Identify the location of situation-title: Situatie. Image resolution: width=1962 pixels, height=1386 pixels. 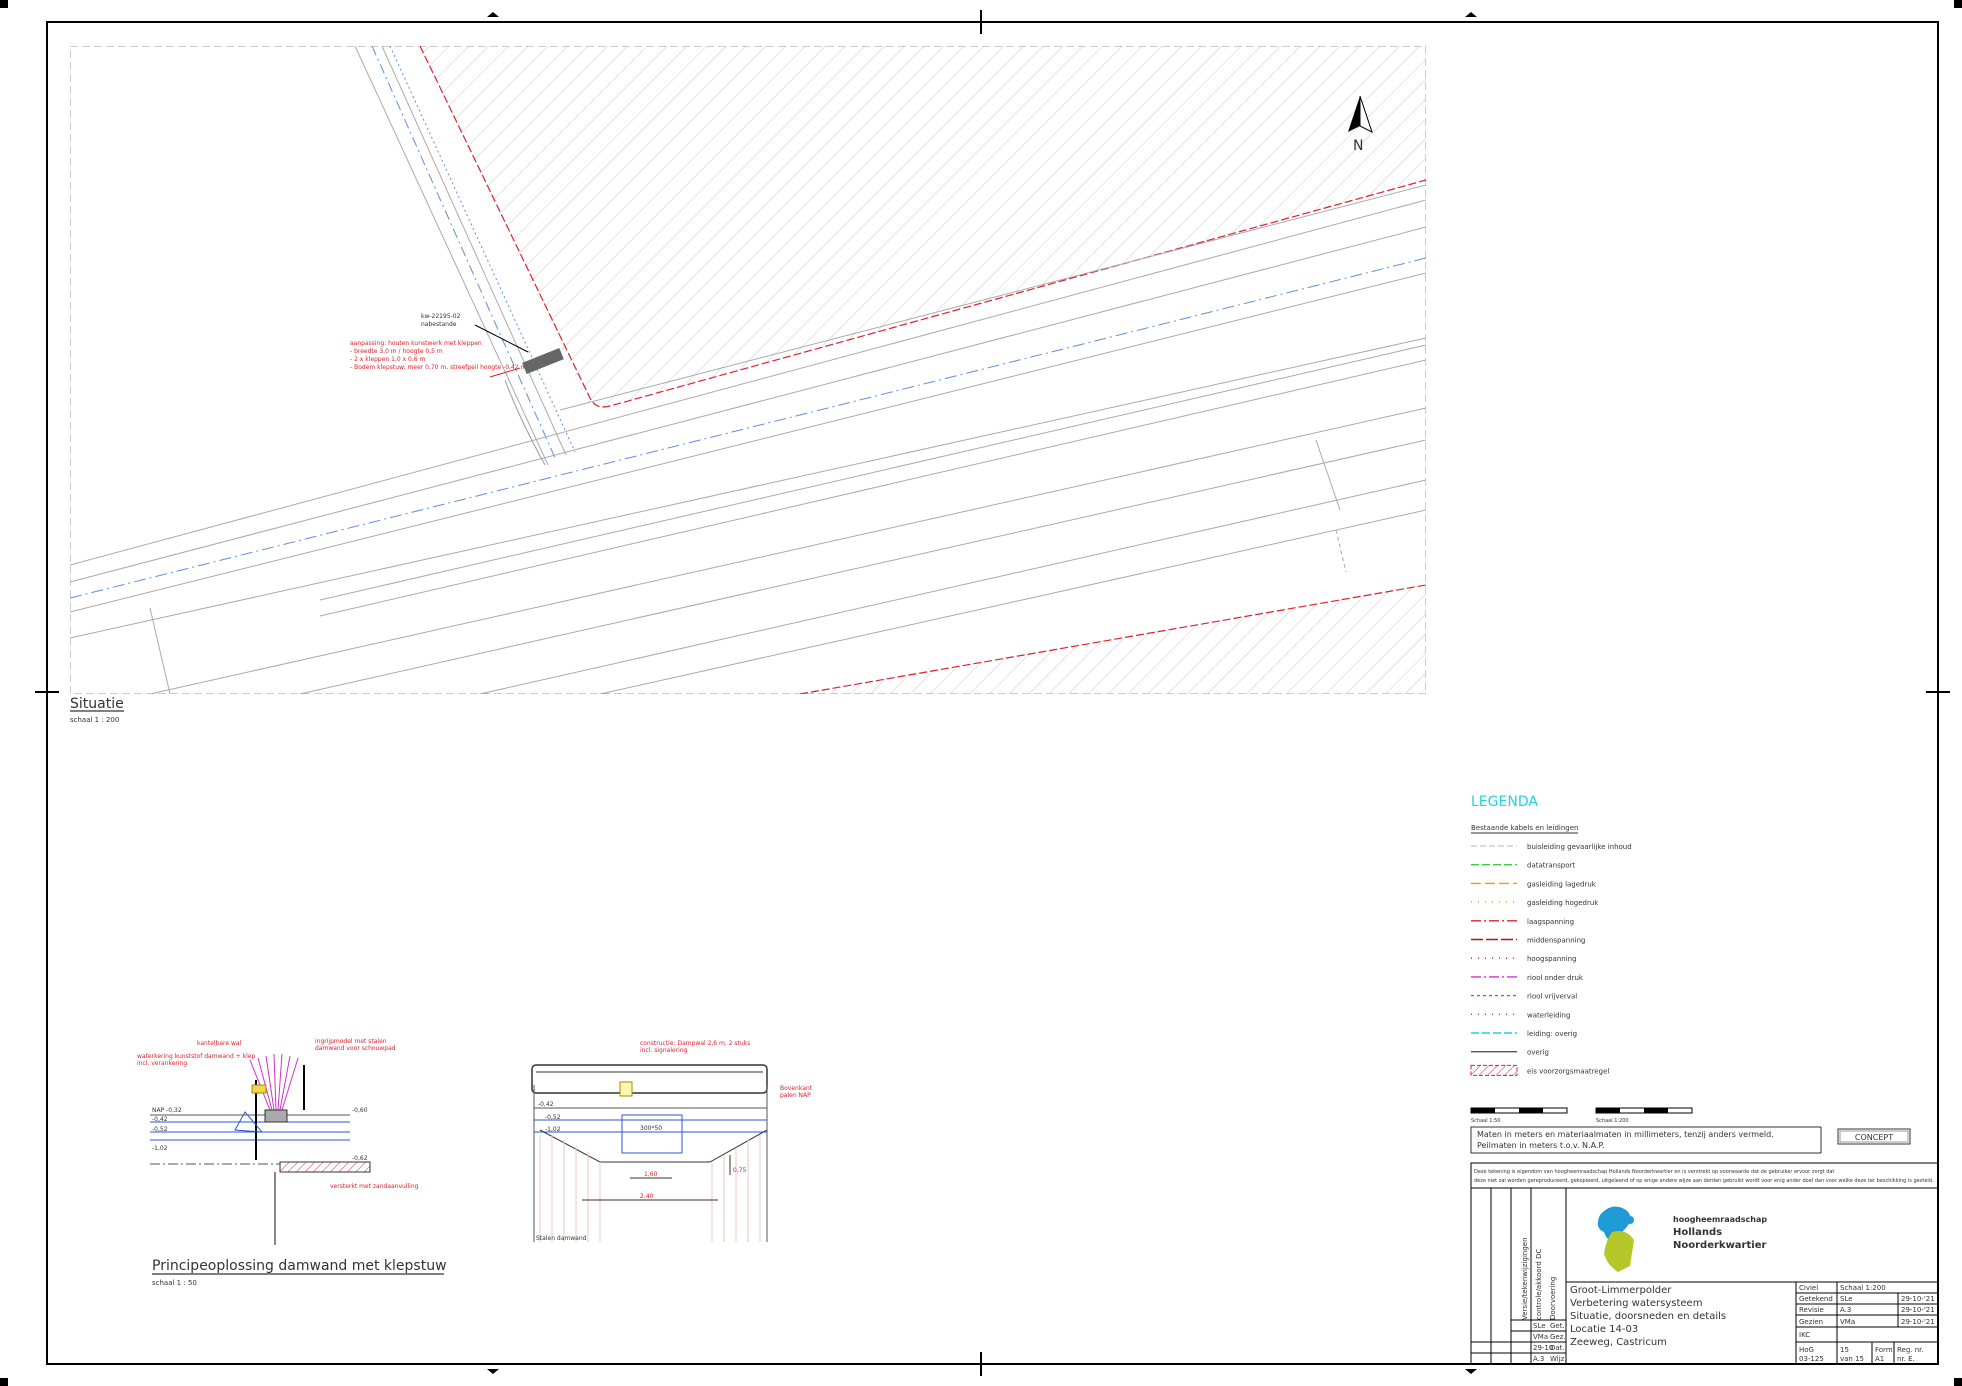
(97, 704).